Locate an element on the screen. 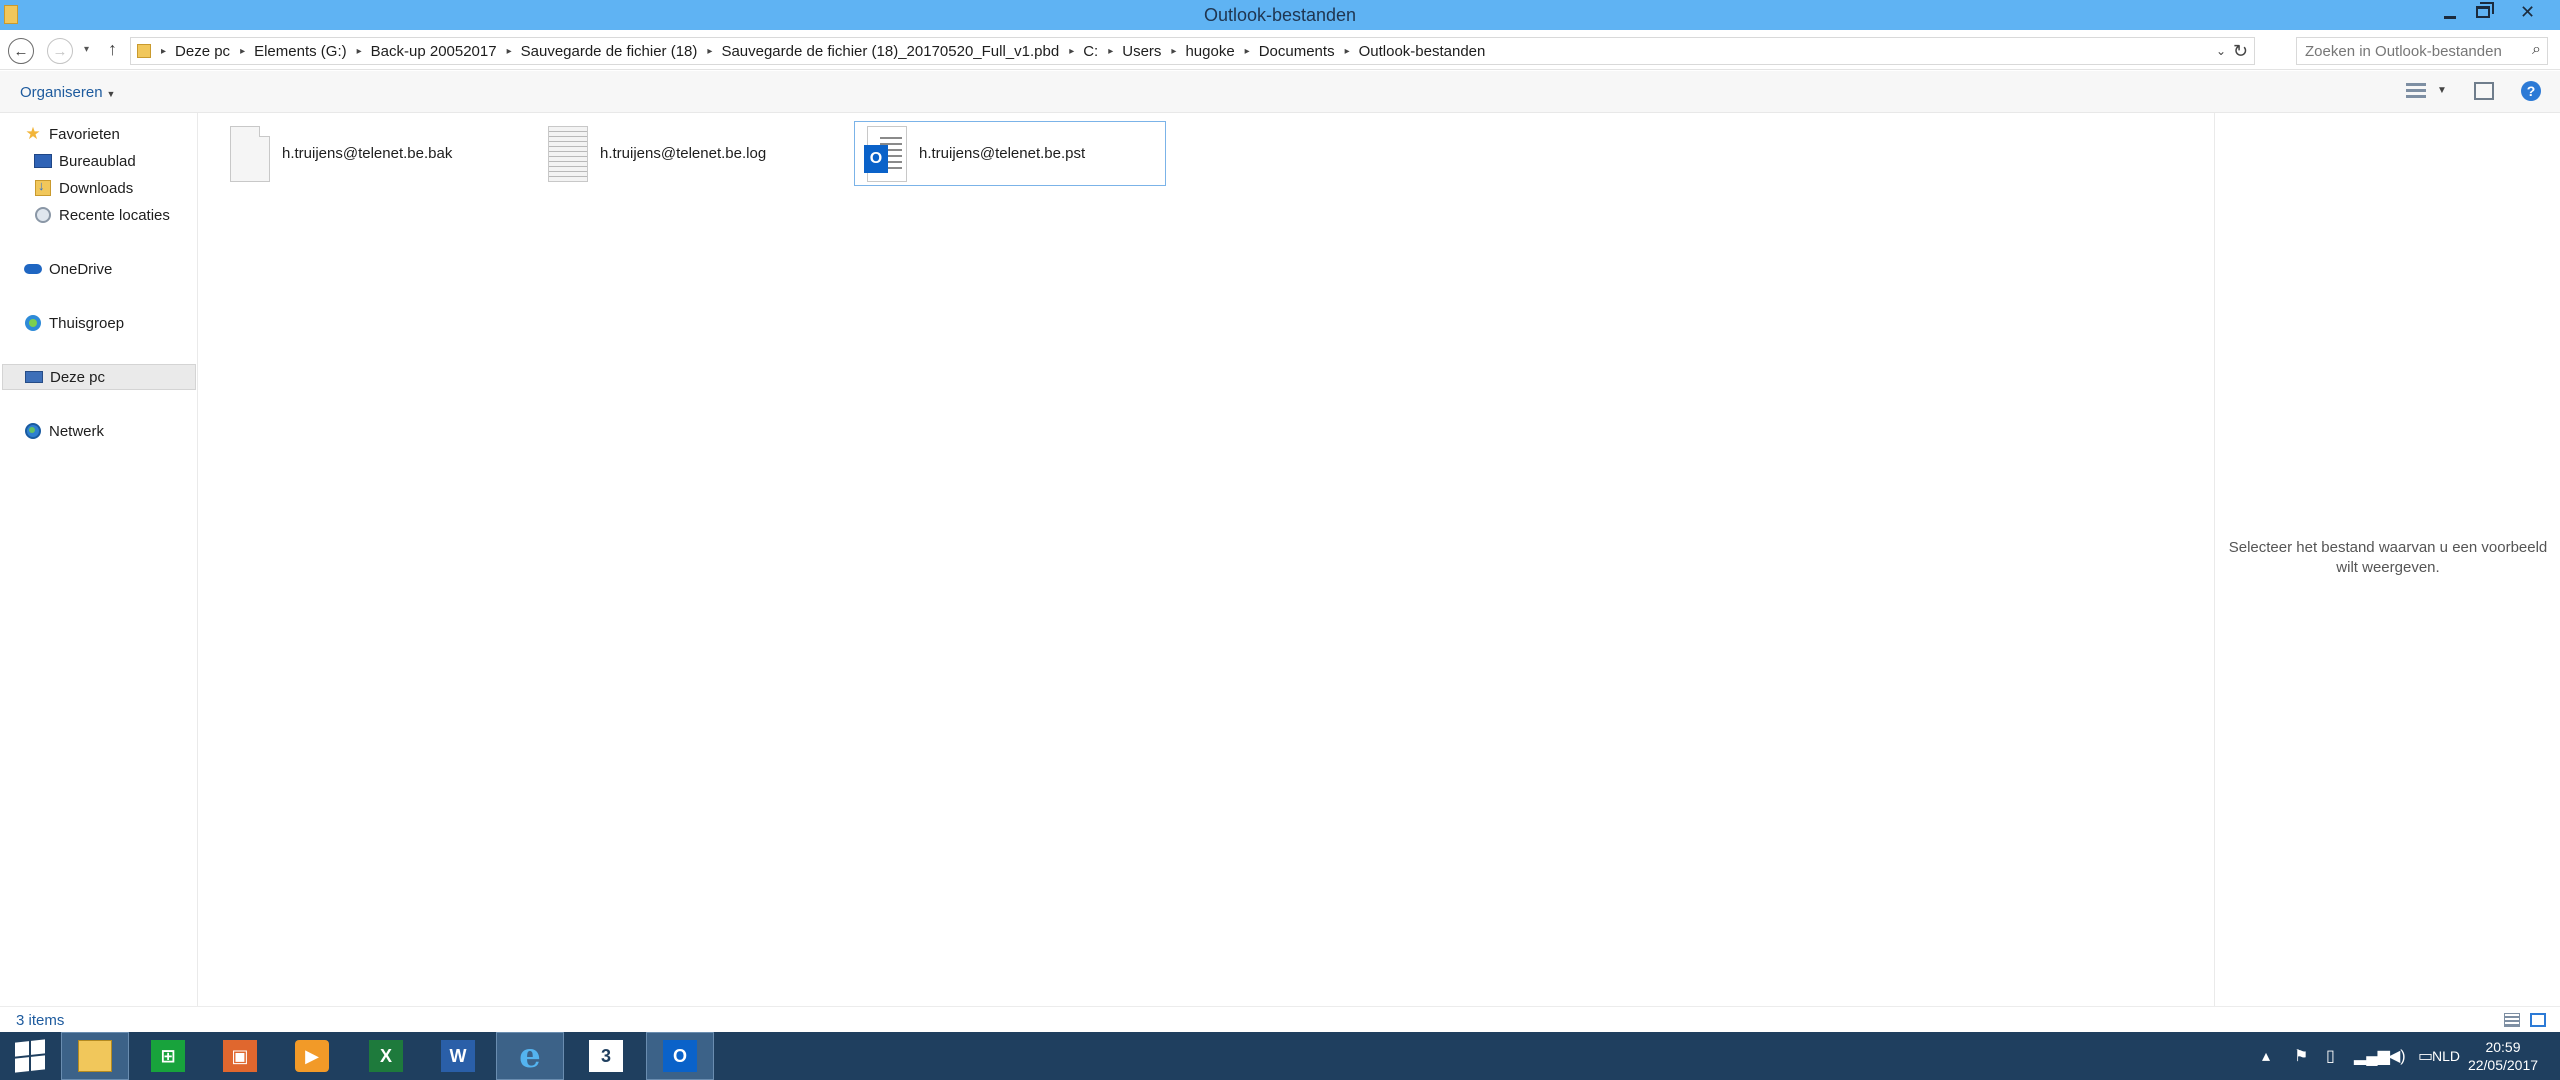 The image size is (2560, 1080). up-button: ↑ is located at coordinates (112, 49).